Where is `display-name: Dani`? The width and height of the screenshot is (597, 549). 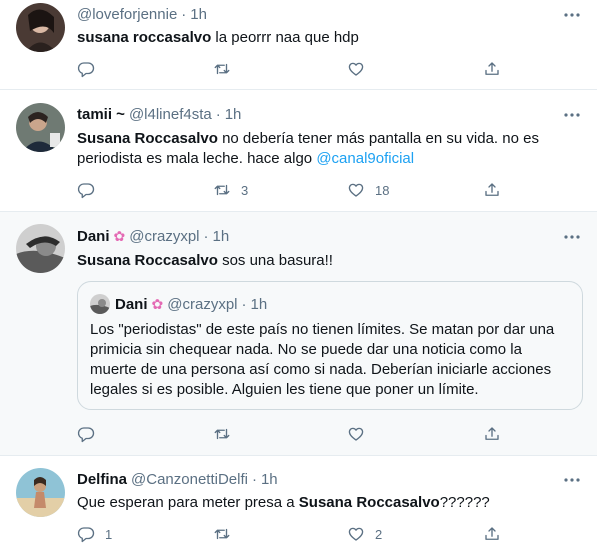 display-name: Dani is located at coordinates (93, 236).